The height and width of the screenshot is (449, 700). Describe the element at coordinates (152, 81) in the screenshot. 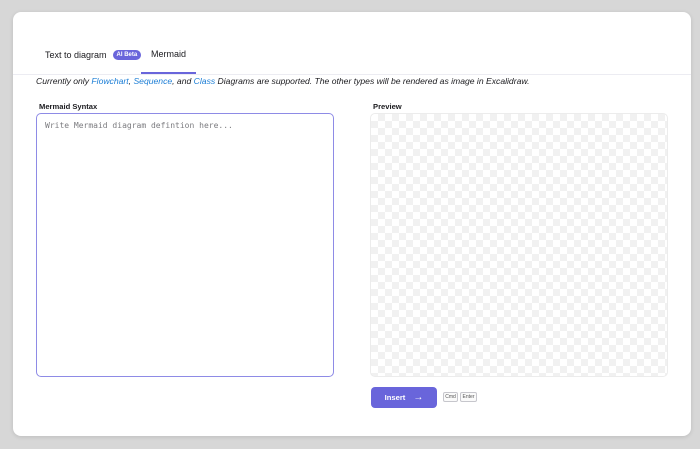

I see `sequence-link: Sequence` at that location.